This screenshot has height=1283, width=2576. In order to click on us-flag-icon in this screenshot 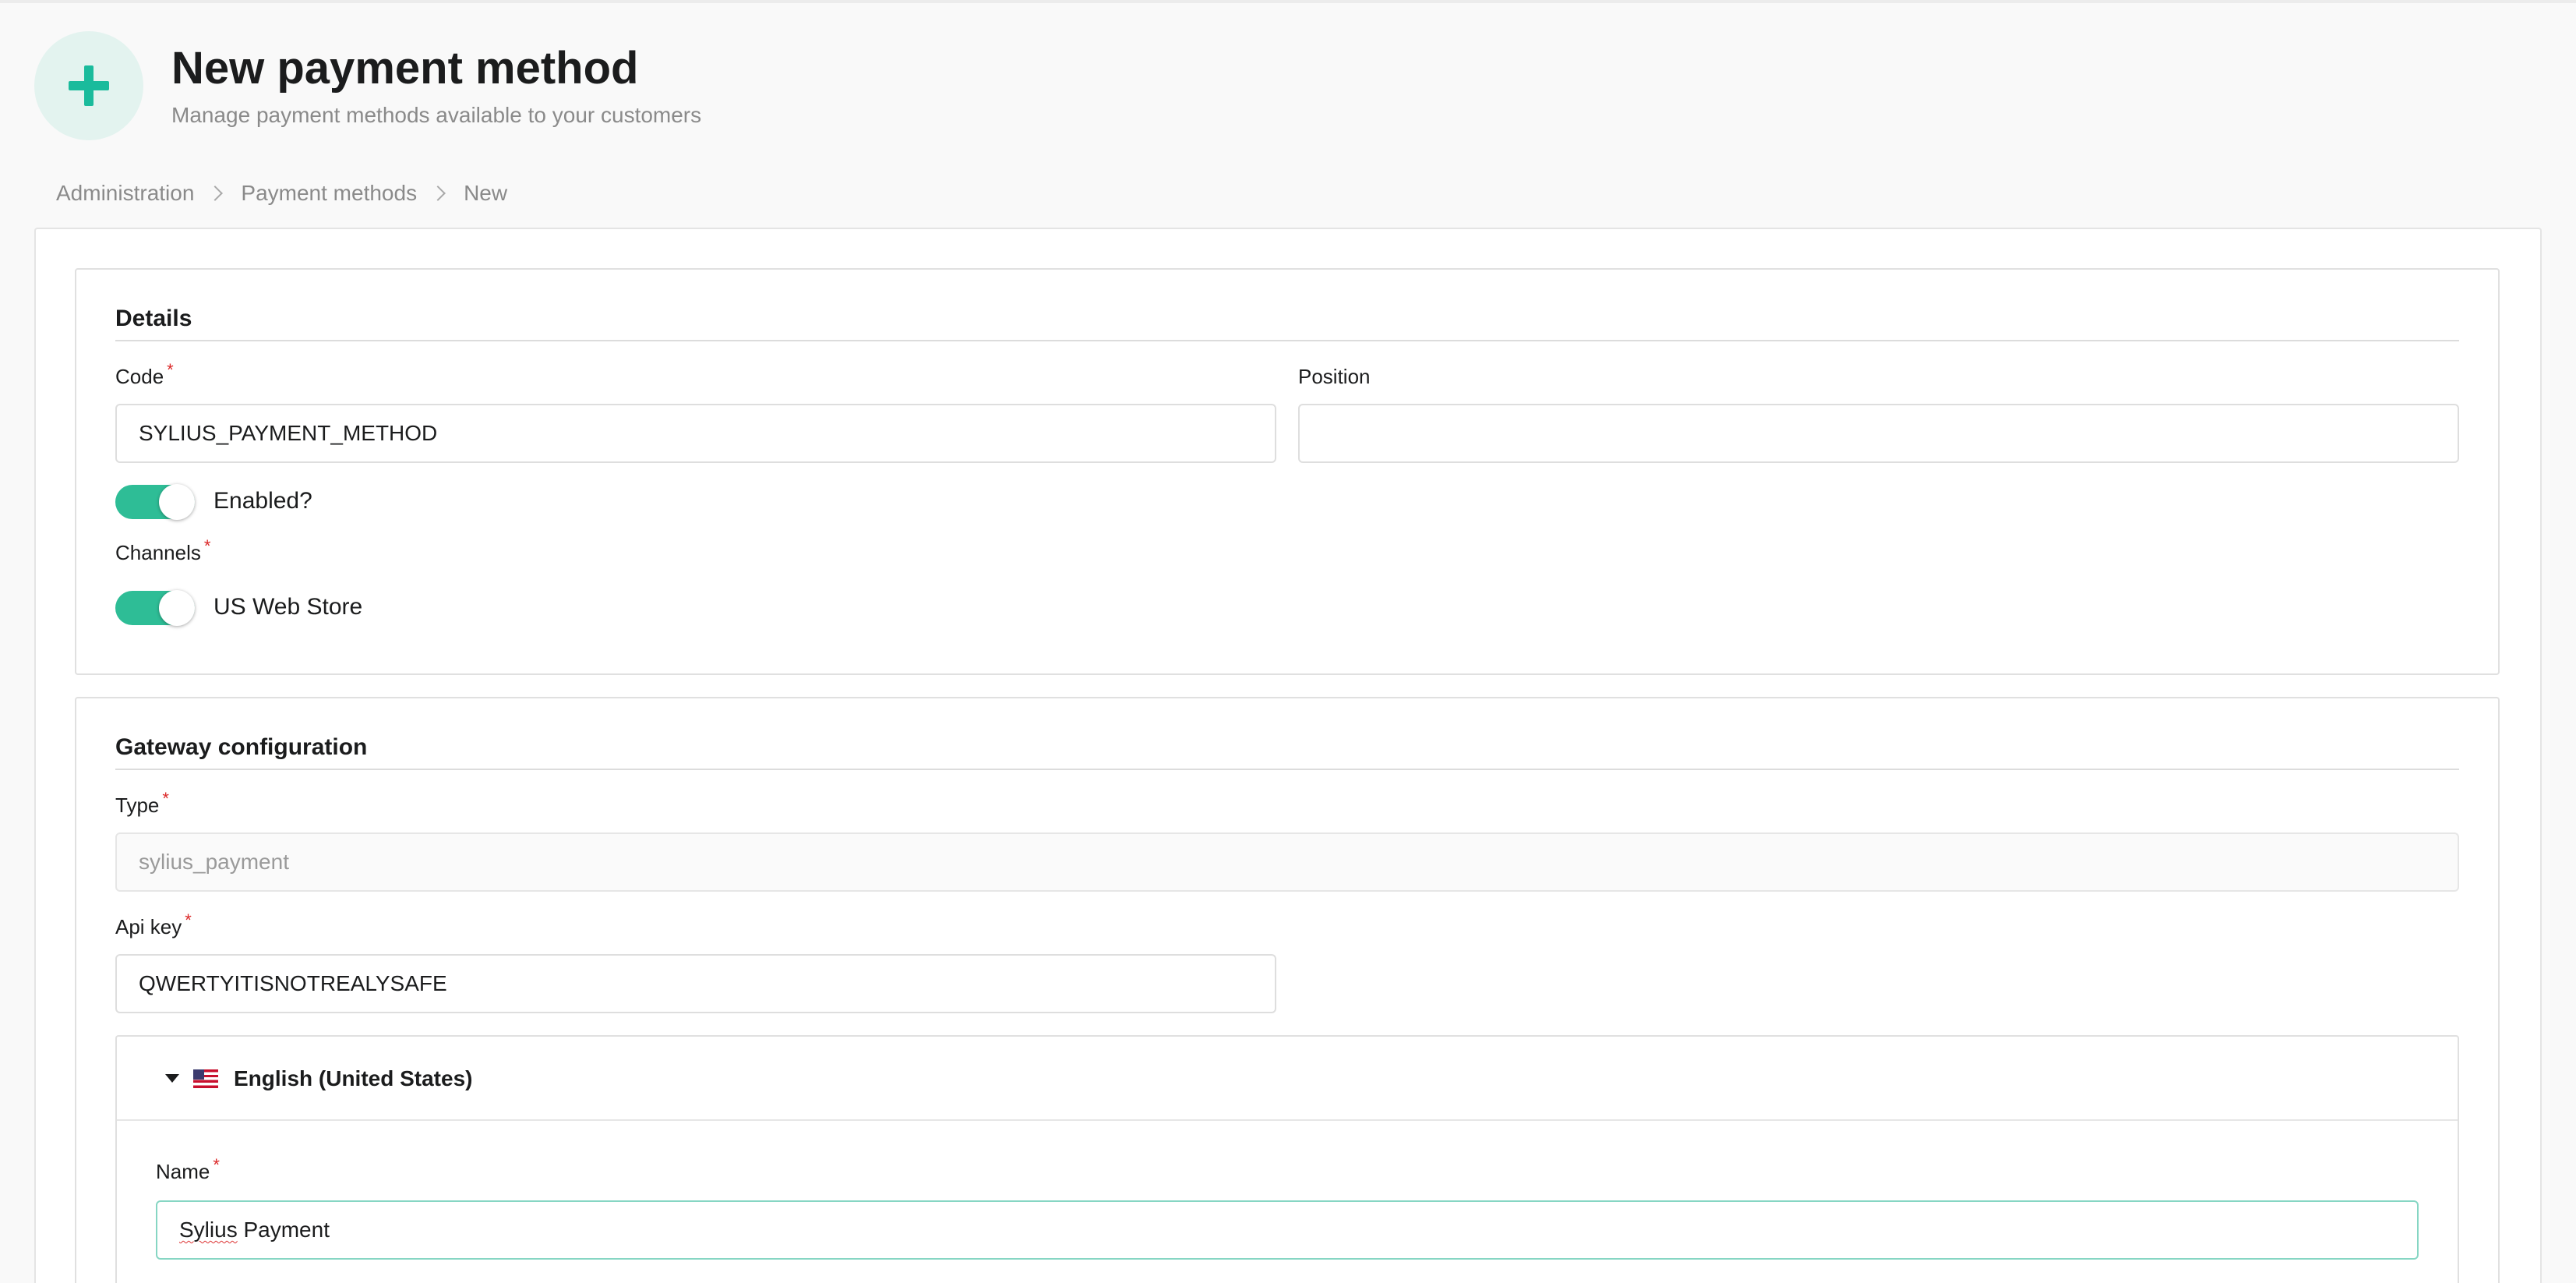, I will do `click(205, 1078)`.